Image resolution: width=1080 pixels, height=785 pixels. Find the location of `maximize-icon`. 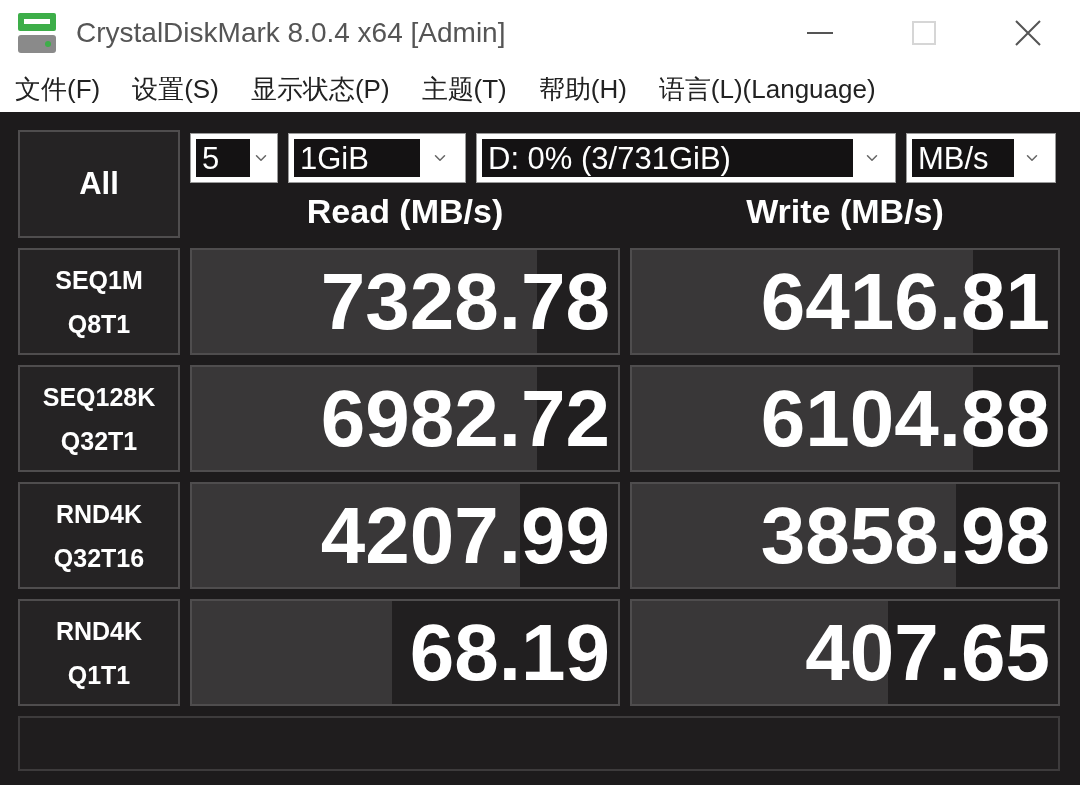

maximize-icon is located at coordinates (924, 32).